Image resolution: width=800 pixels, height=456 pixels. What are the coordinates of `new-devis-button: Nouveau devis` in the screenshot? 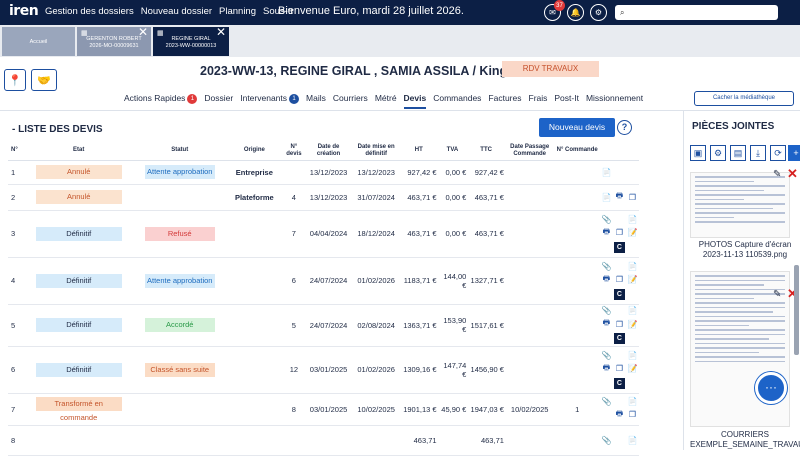 It's located at (577, 127).